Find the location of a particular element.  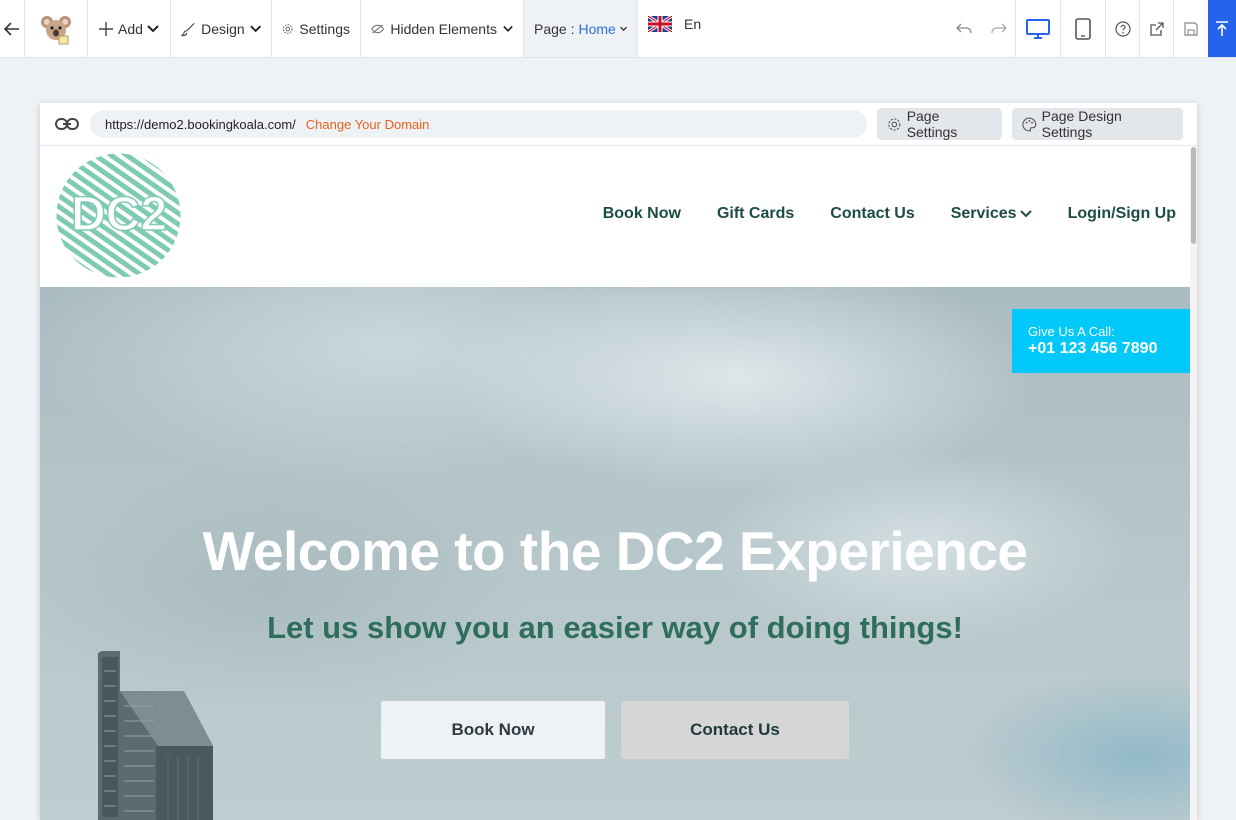

save-button is located at coordinates (1191, 28).